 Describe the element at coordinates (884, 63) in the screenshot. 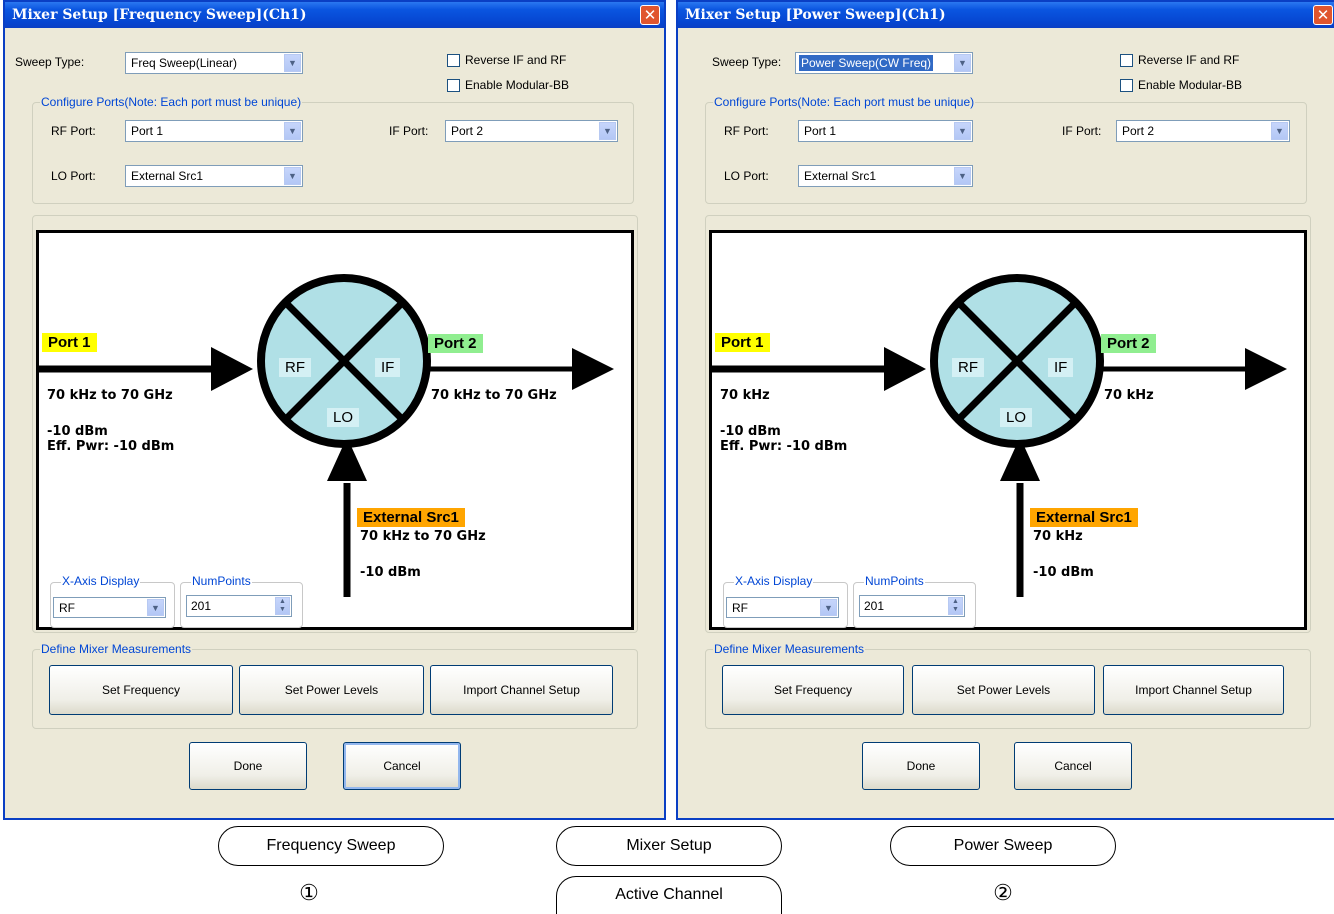

I see `sweep-type-select: Power Sweep(CW Freq) ▼` at that location.